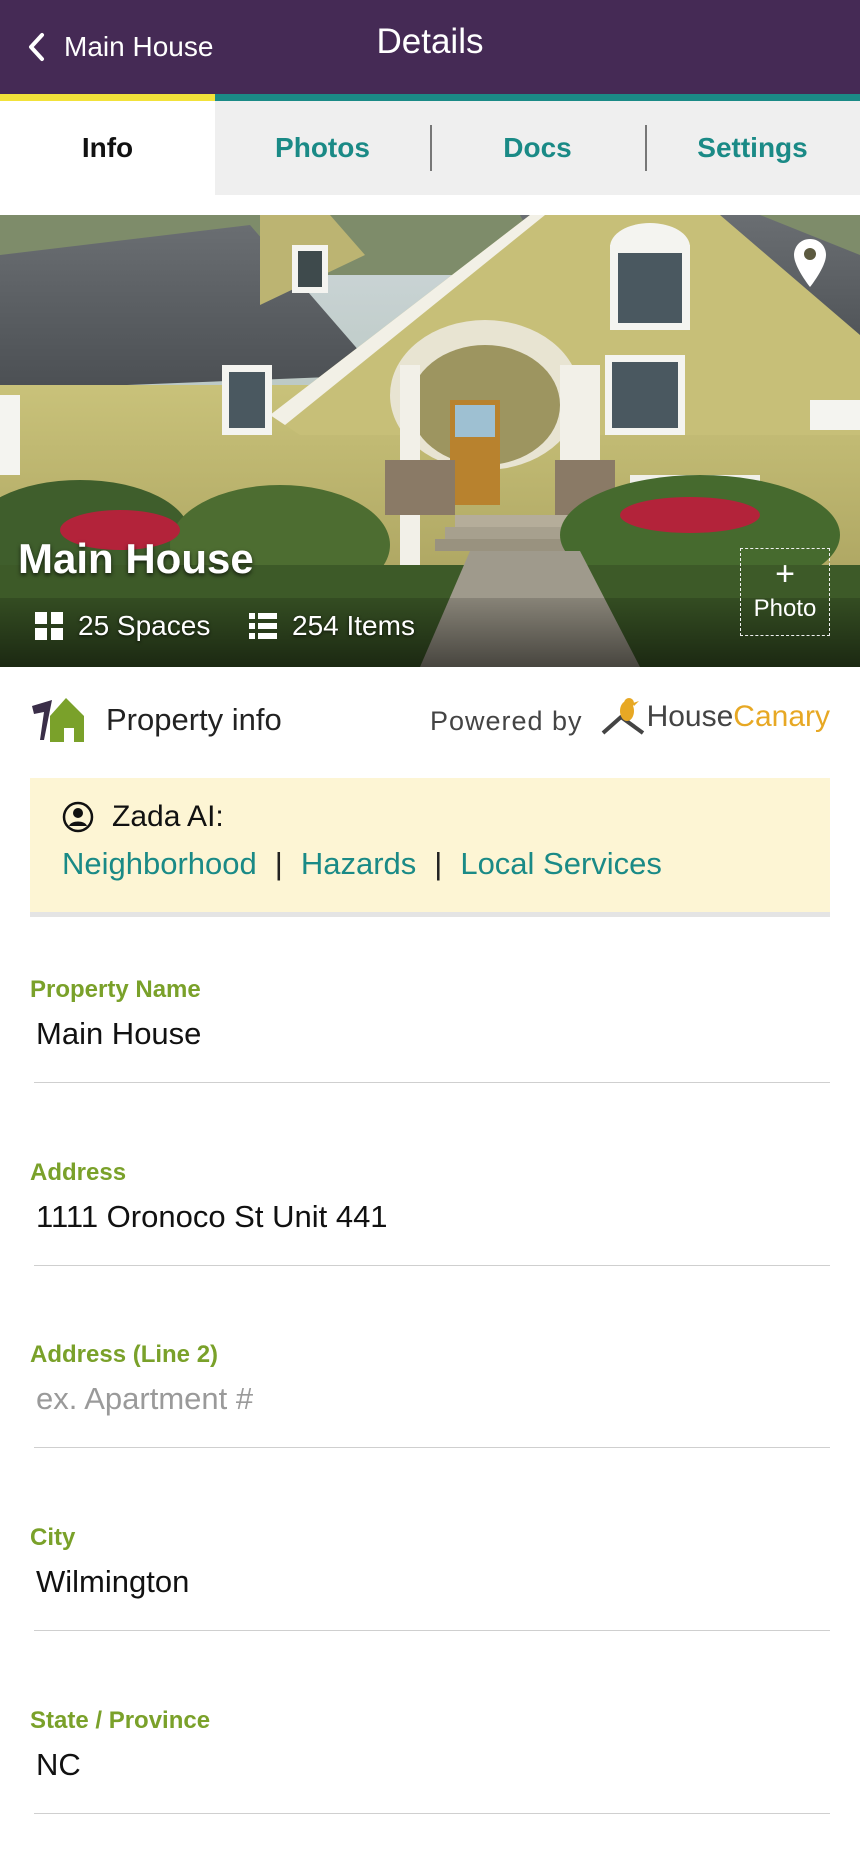  I want to click on spaces-count: 25 Spaces, so click(122, 626).